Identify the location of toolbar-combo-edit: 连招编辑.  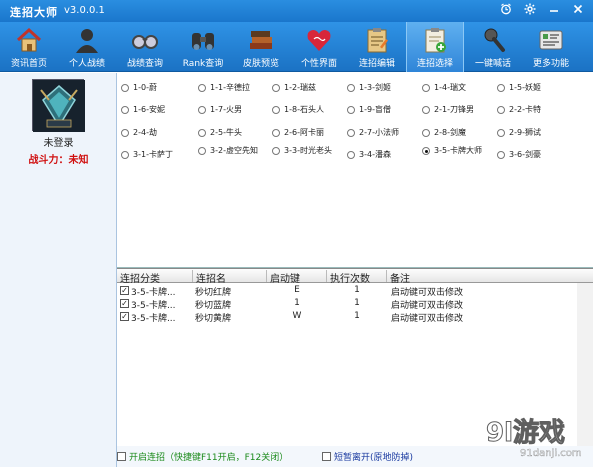
(377, 47).